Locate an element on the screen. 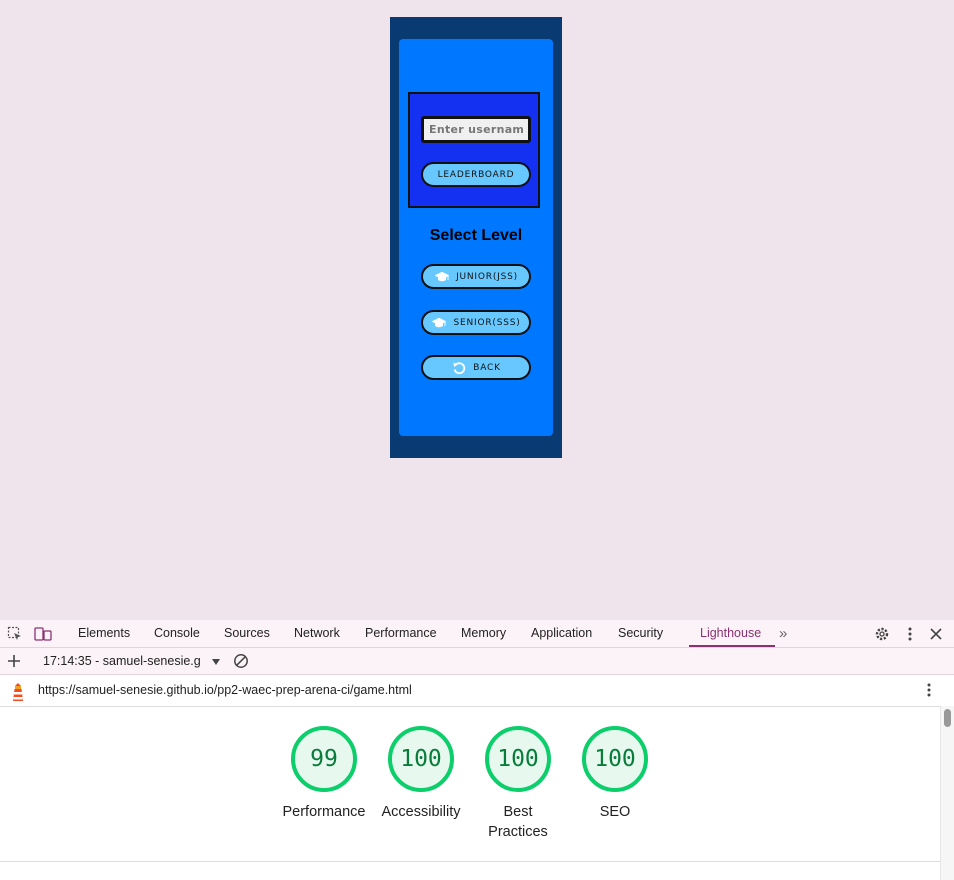 This screenshot has width=954, height=880. leaderboard-button: LEADERBOARD is located at coordinates (476, 174).